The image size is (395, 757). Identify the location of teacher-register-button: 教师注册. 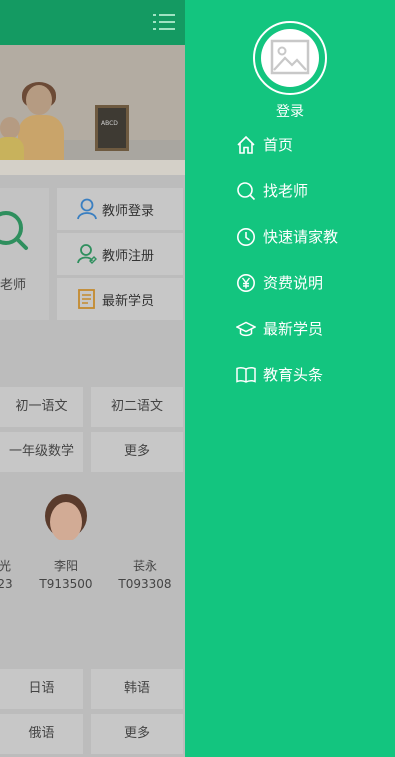
(120, 254).